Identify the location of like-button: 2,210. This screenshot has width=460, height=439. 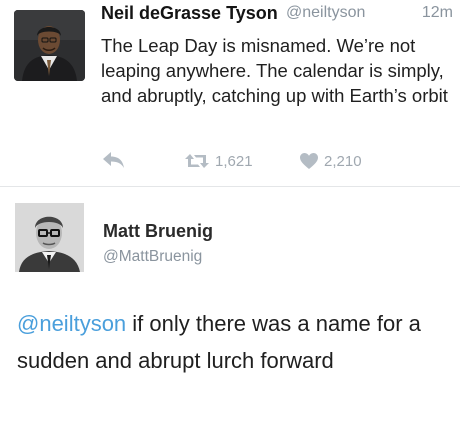
(330, 161).